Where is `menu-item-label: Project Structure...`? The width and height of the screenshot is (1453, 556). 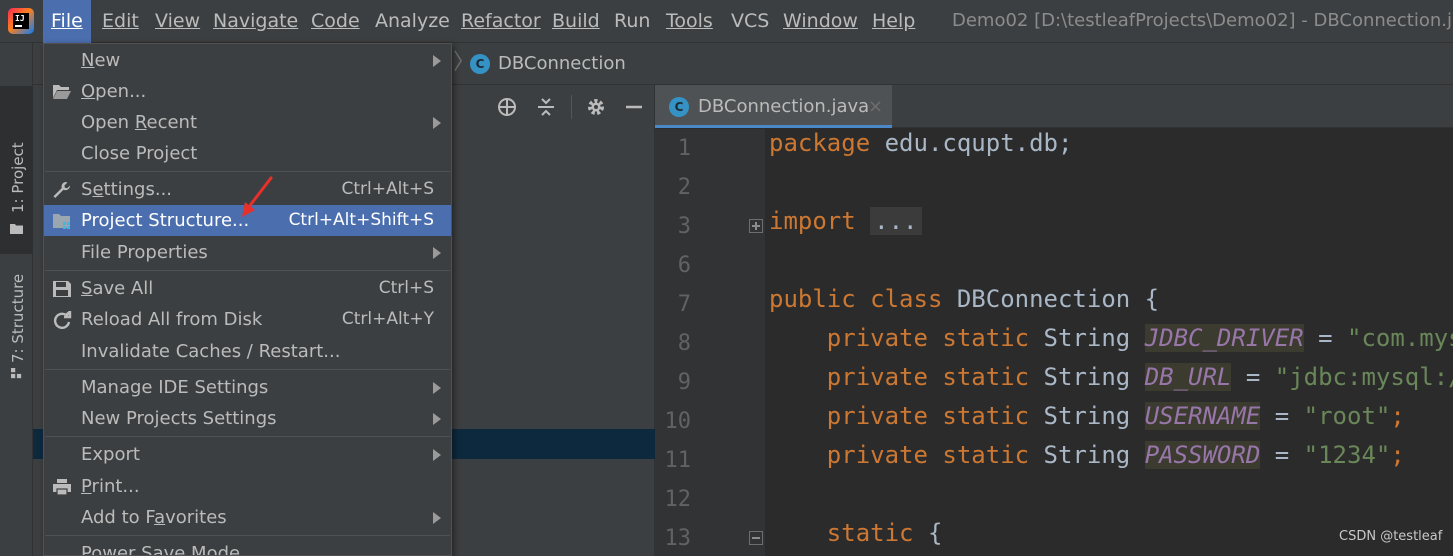 menu-item-label: Project Structure... is located at coordinates (165, 220).